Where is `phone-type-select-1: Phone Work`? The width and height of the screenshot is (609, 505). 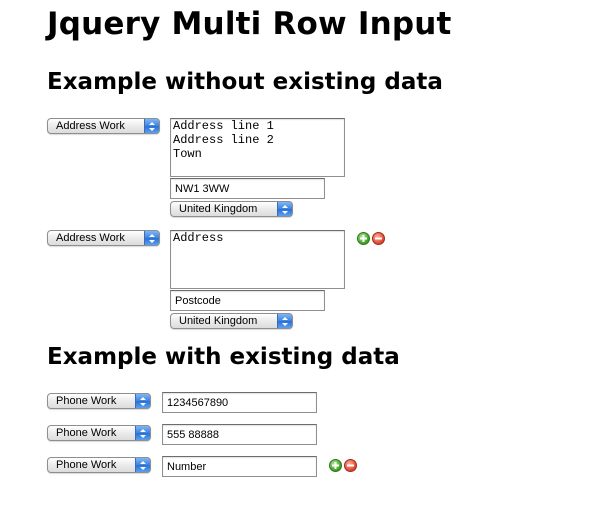
phone-type-select-1: Phone Work is located at coordinates (99, 401).